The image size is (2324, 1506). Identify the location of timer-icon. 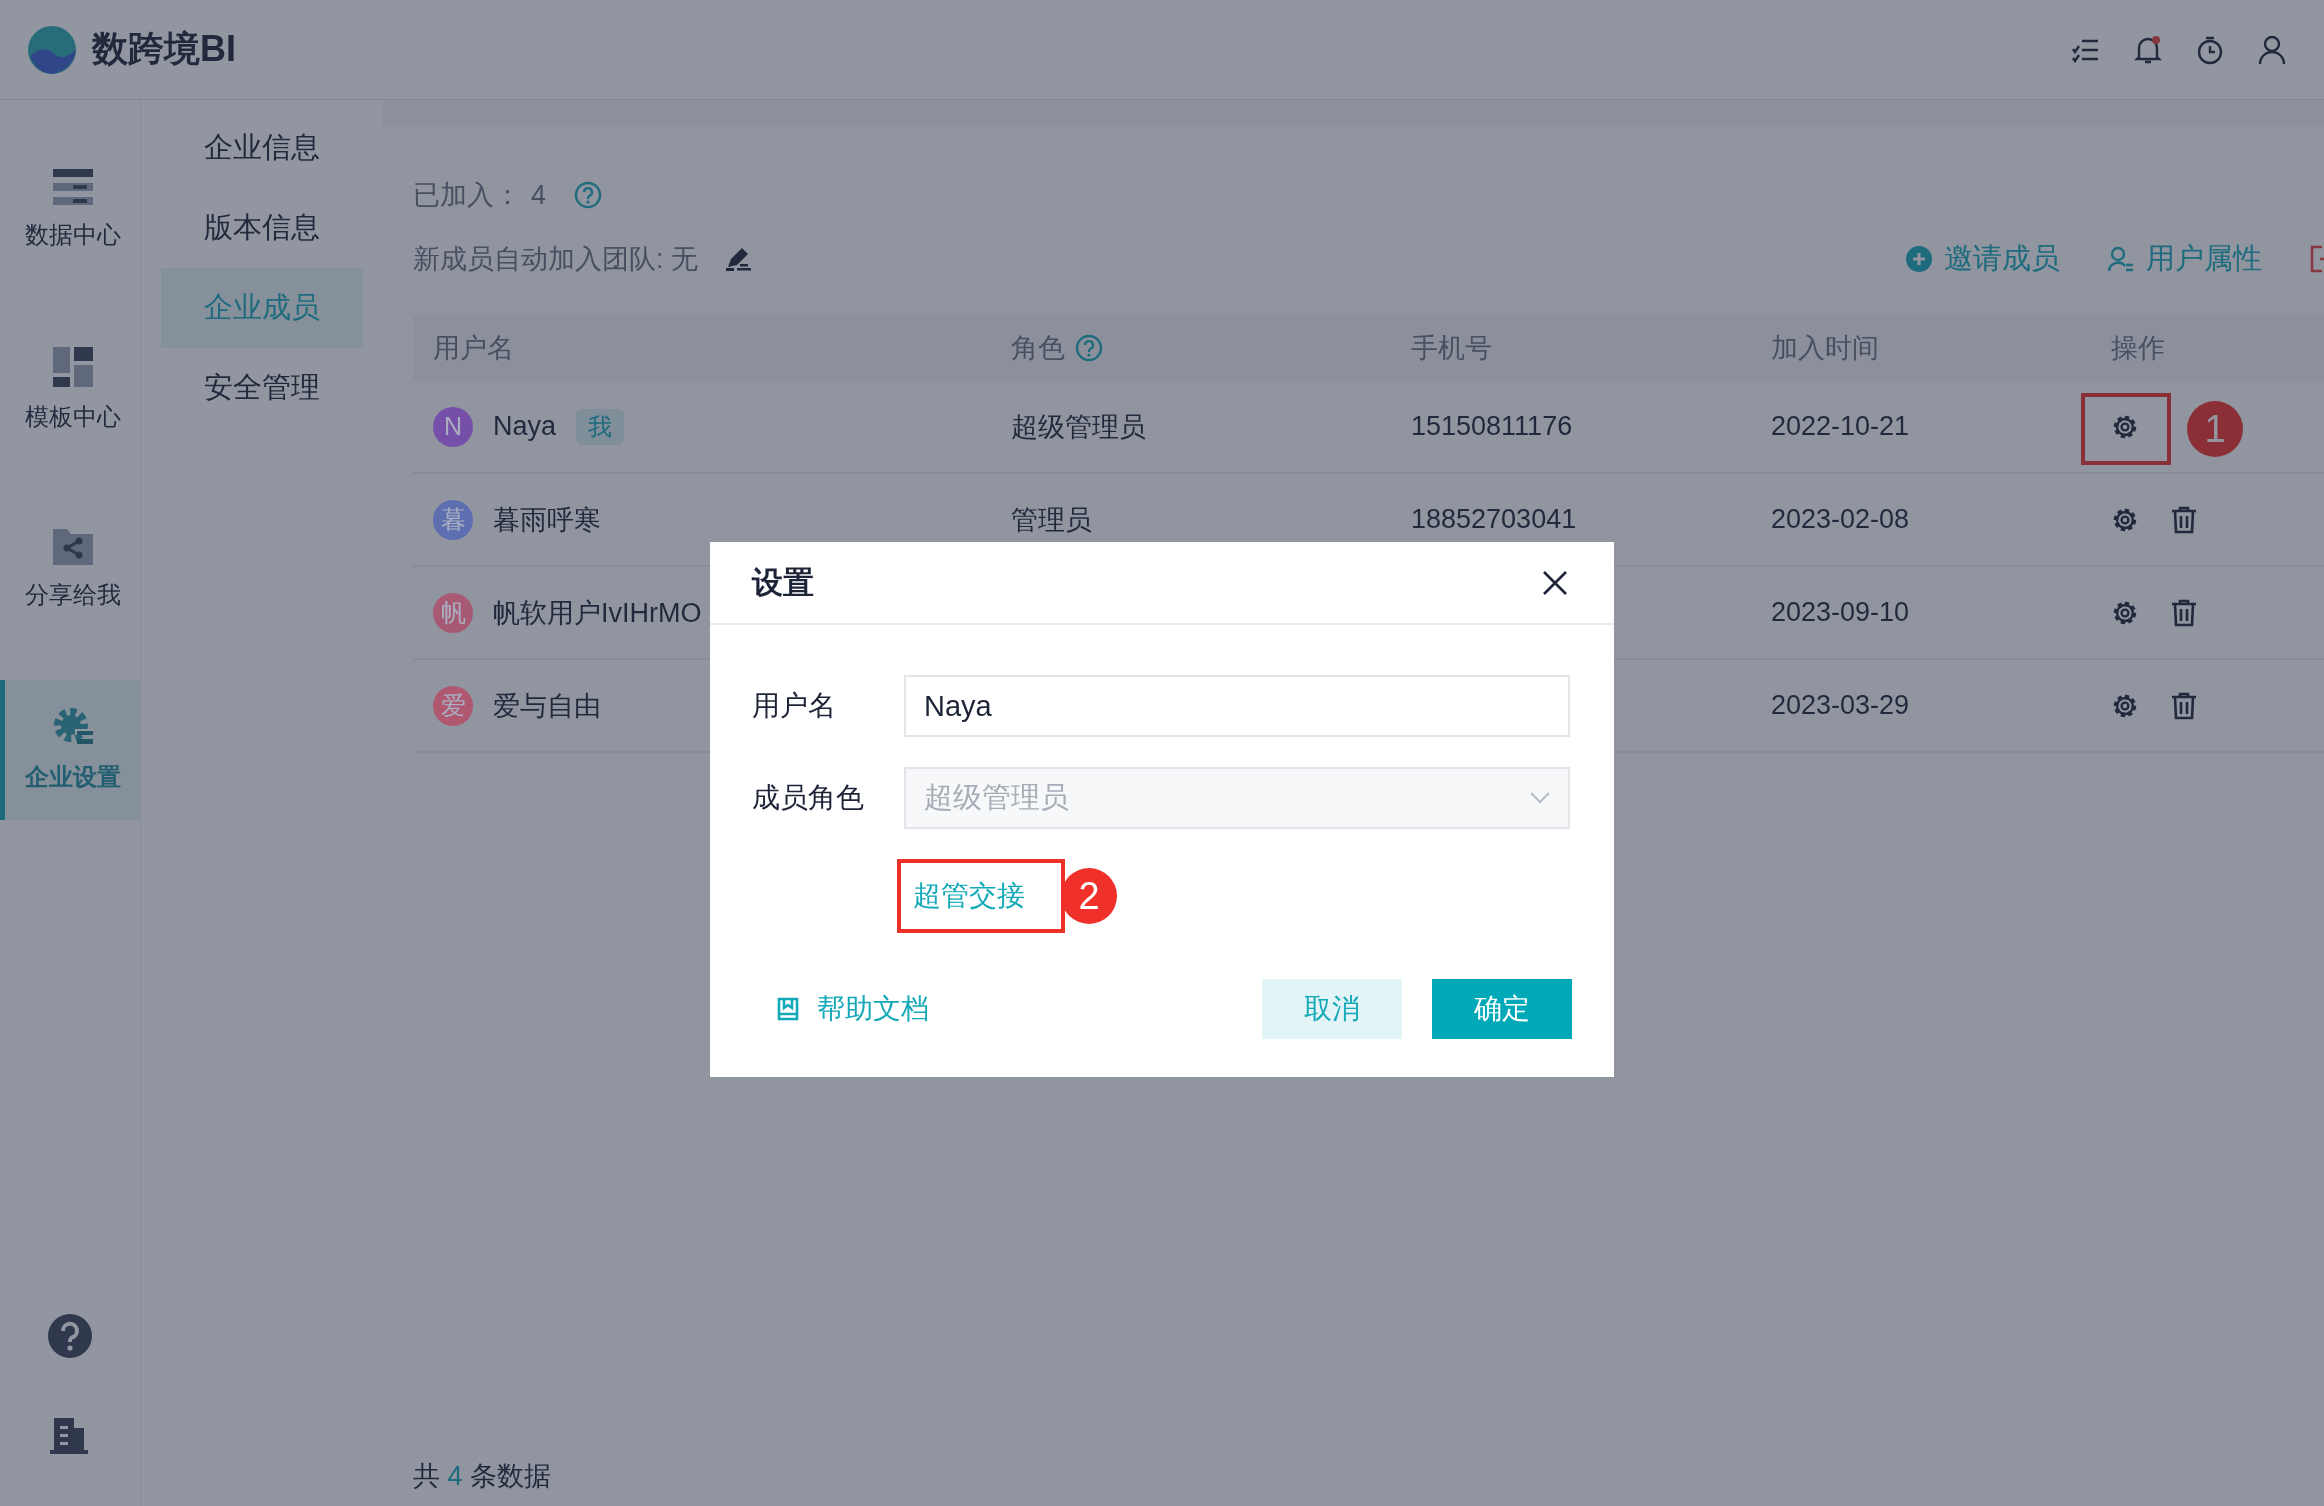
(2210, 49).